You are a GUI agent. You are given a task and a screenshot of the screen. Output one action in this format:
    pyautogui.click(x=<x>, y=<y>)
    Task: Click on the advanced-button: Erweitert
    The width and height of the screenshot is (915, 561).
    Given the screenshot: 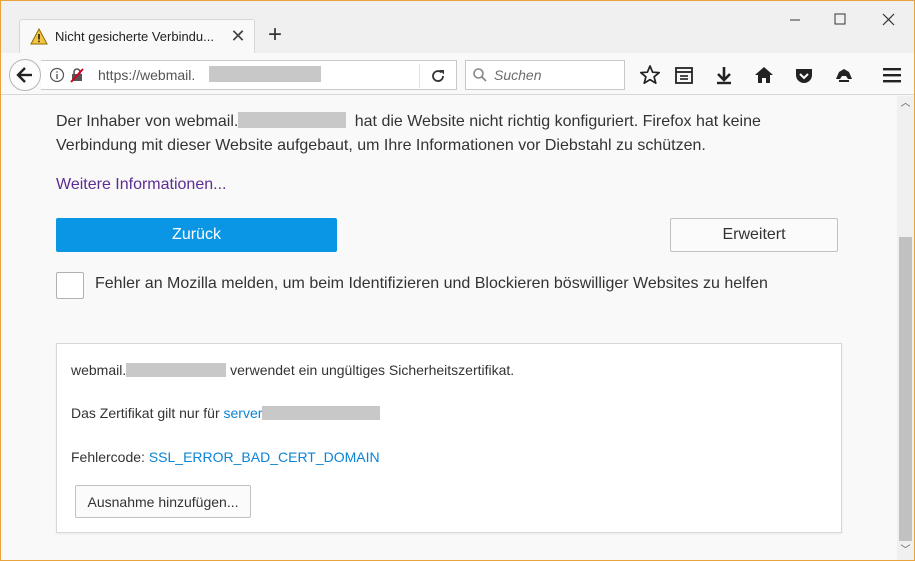 What is the action you would take?
    pyautogui.click(x=754, y=235)
    